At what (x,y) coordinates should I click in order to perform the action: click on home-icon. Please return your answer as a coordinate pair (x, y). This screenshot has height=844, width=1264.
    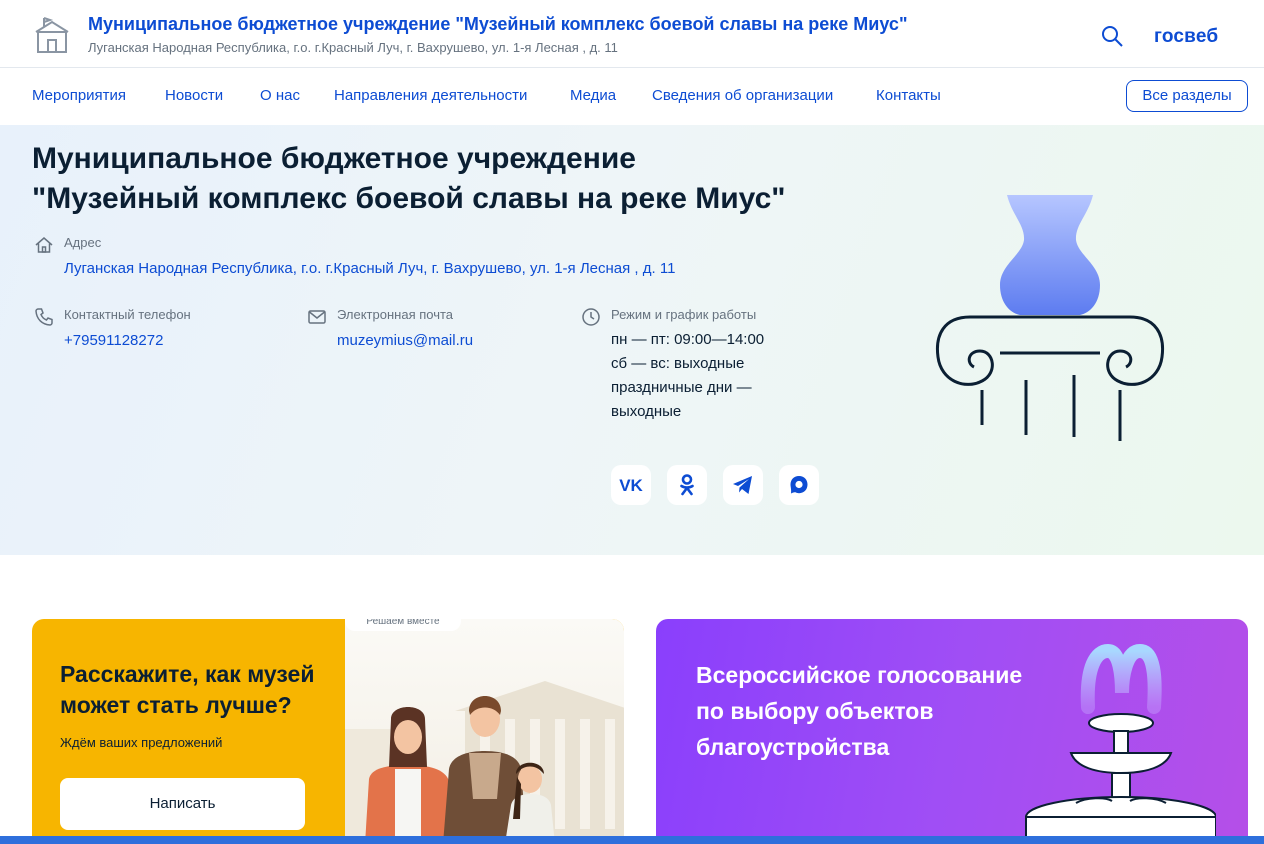
    Looking at the image, I should click on (44, 245).